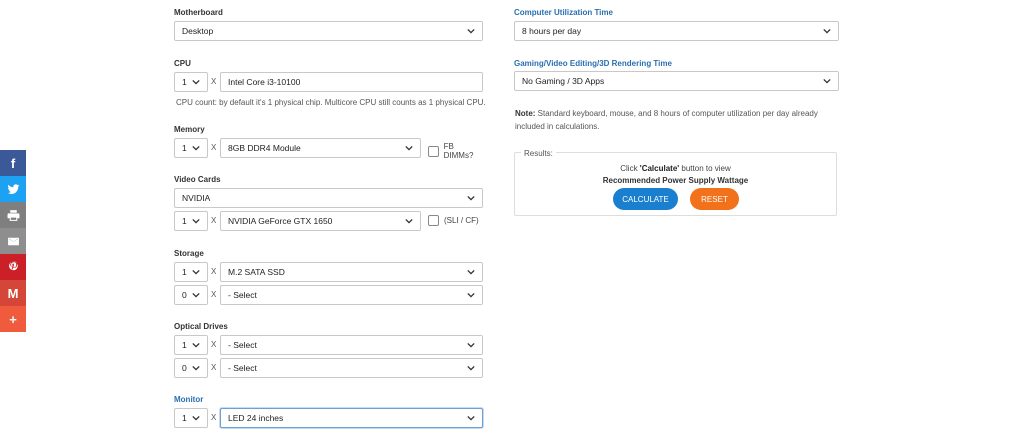 Image resolution: width=1024 pixels, height=443 pixels. What do you see at coordinates (552, 31) in the screenshot?
I see `utilization-value: 8 hours per day` at bounding box center [552, 31].